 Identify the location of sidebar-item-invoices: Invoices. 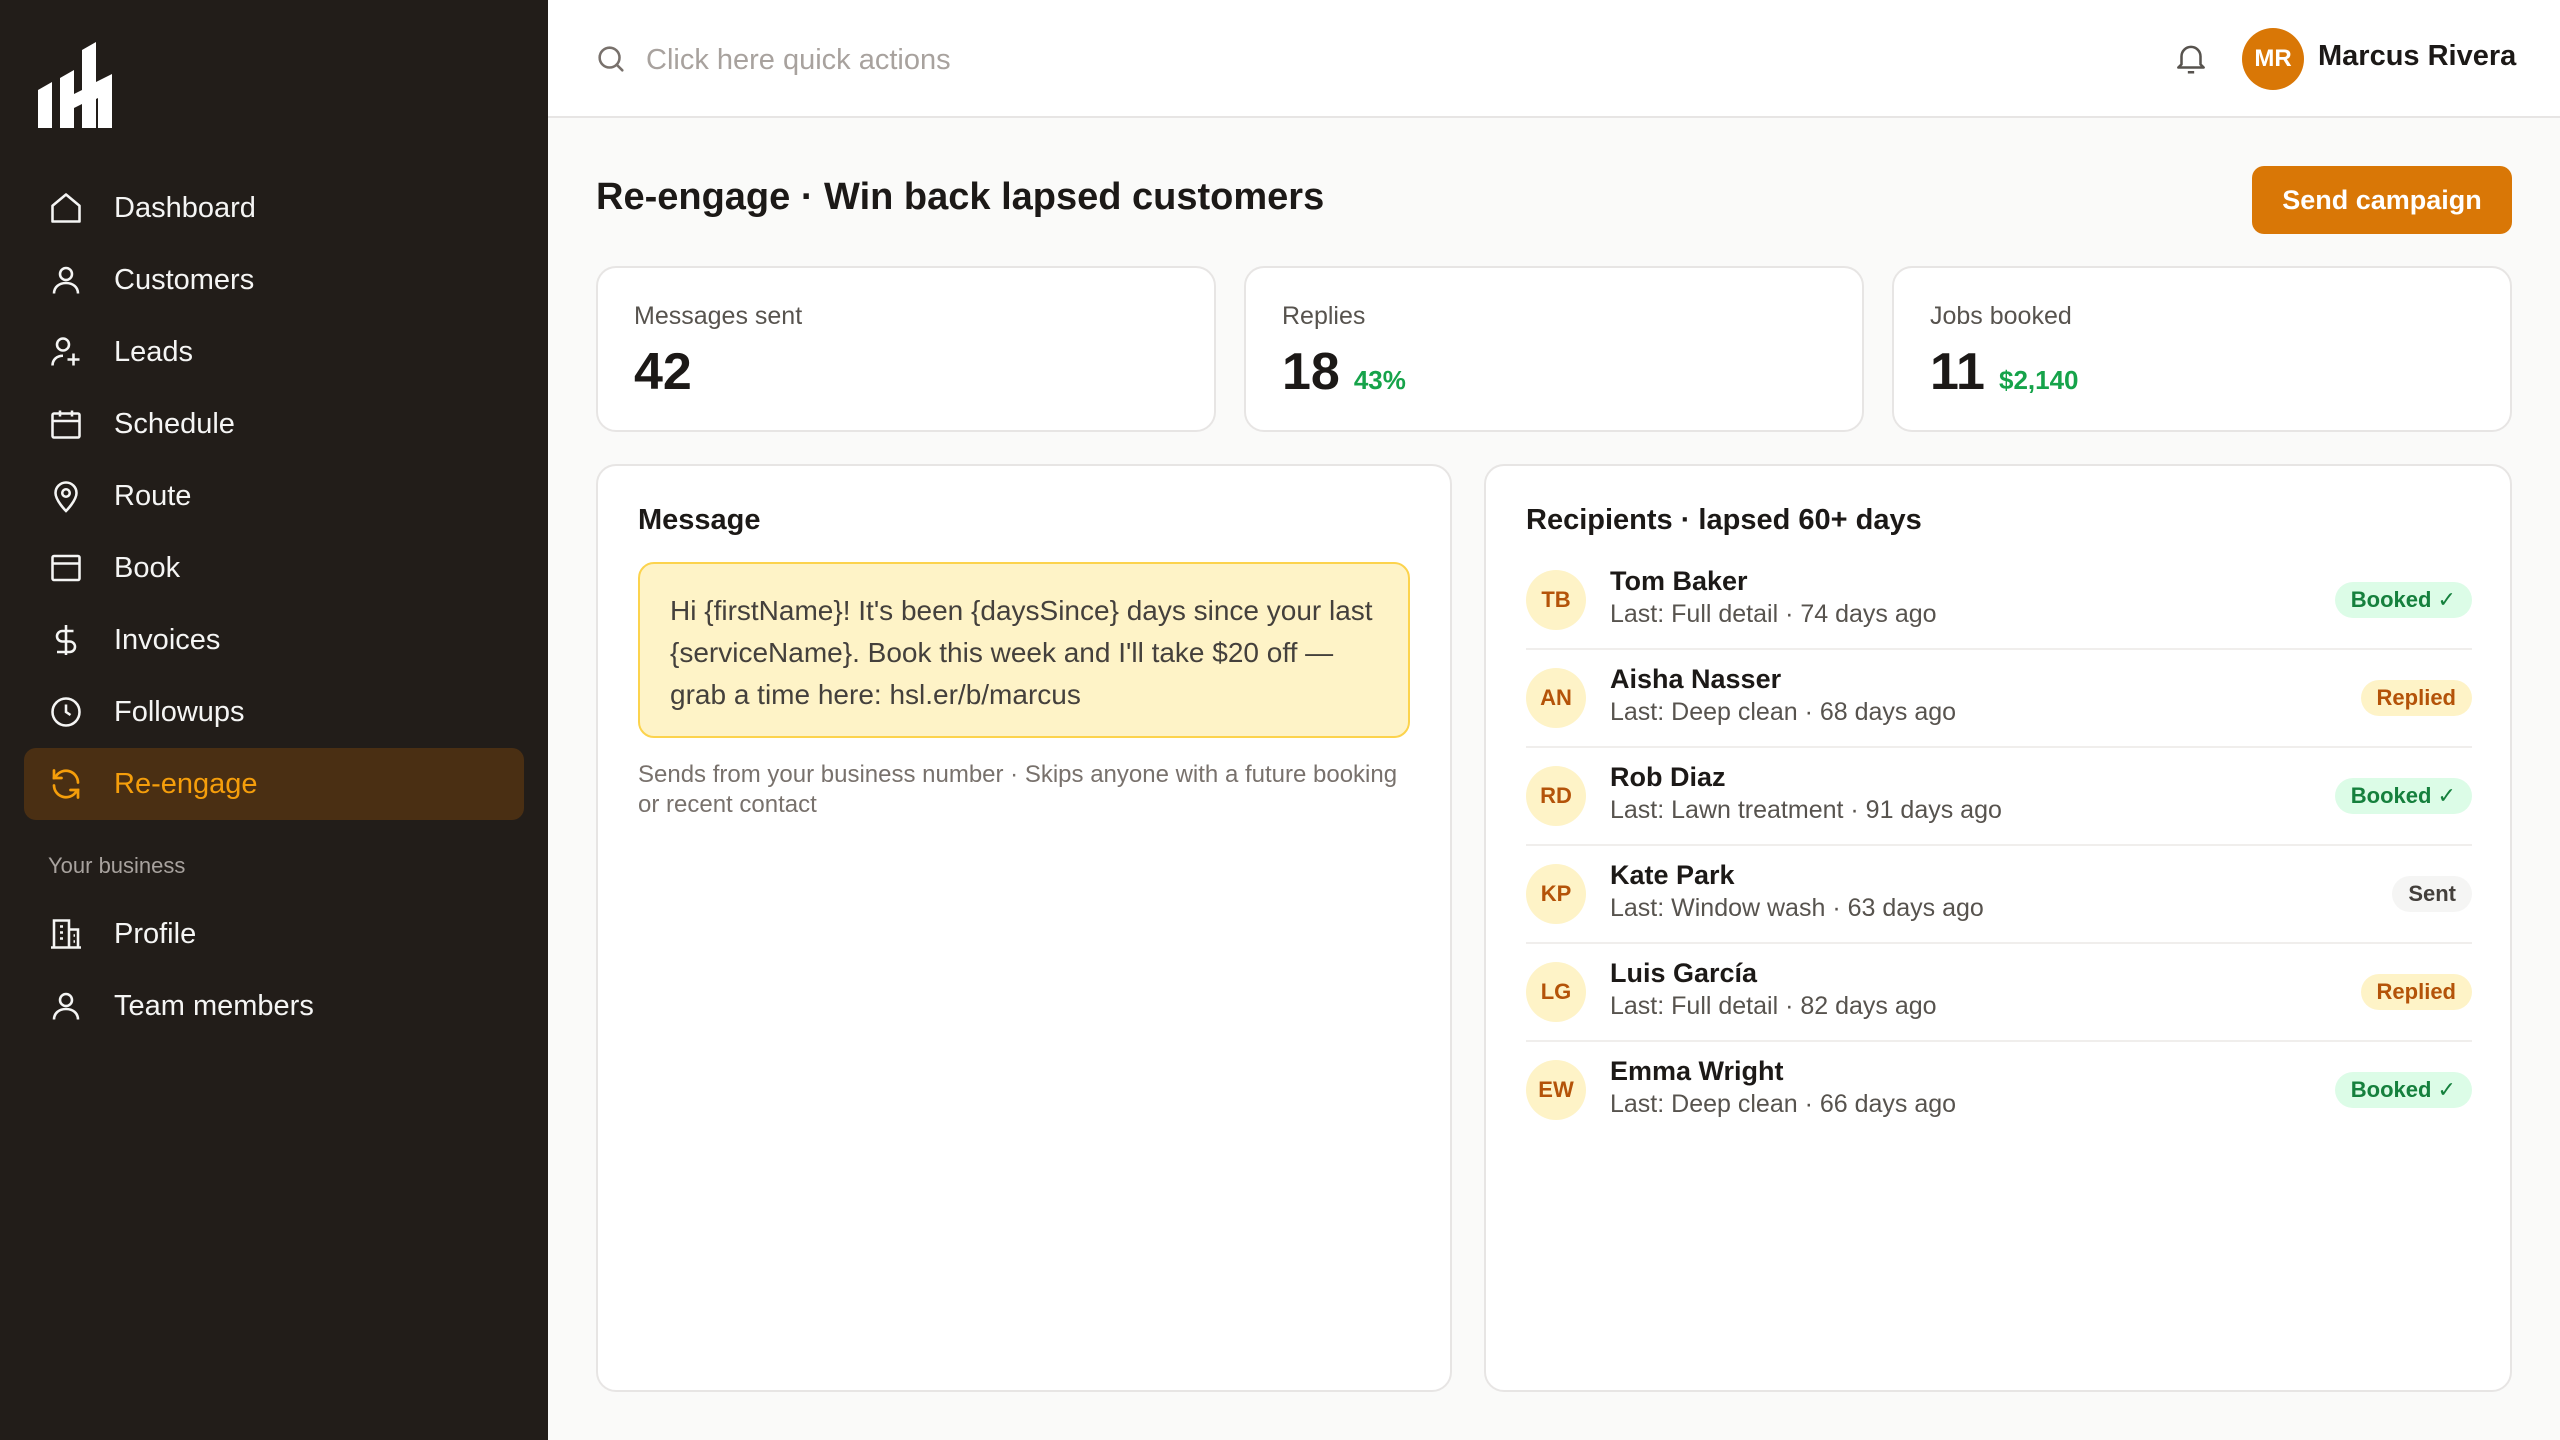
(274, 640).